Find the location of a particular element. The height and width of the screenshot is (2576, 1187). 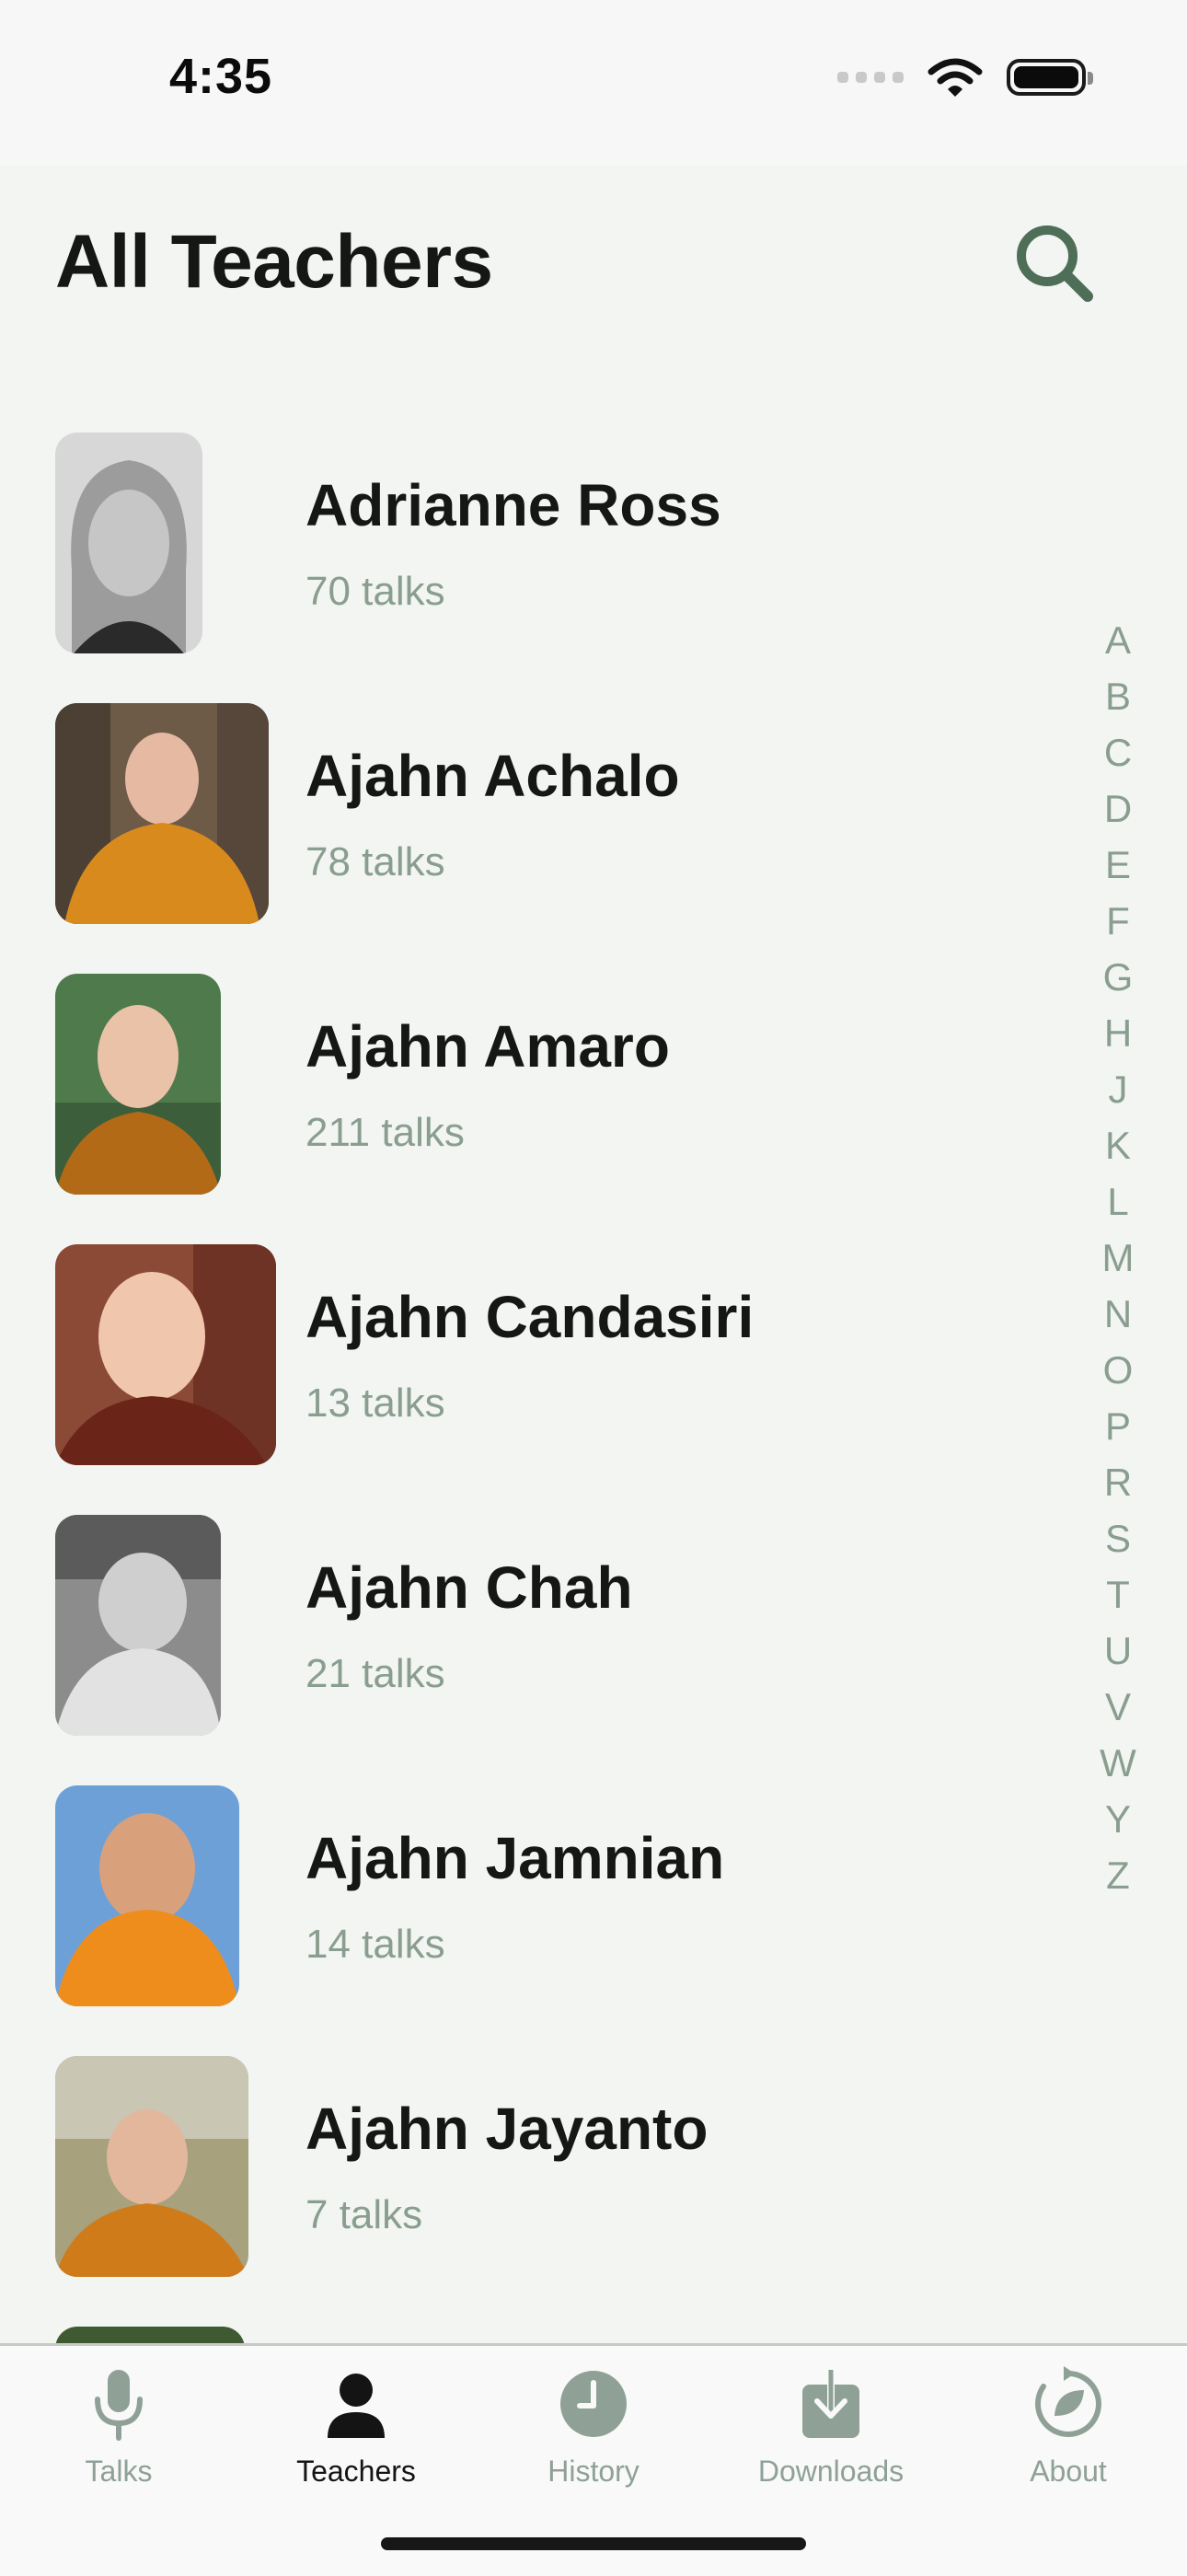

index-letter: U is located at coordinates (1118, 1651).